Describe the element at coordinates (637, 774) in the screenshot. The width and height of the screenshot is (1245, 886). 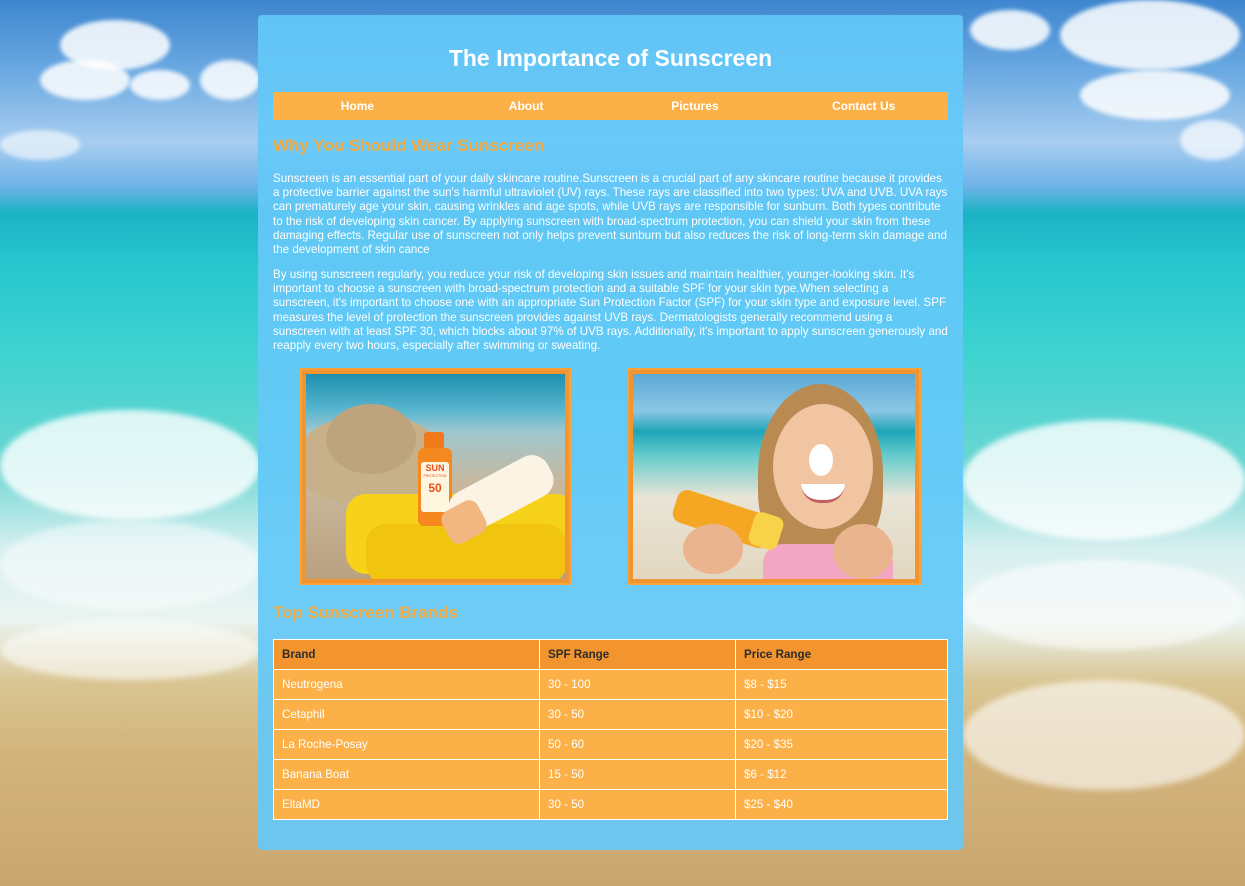
I see `spf-cell: 15 - 50` at that location.